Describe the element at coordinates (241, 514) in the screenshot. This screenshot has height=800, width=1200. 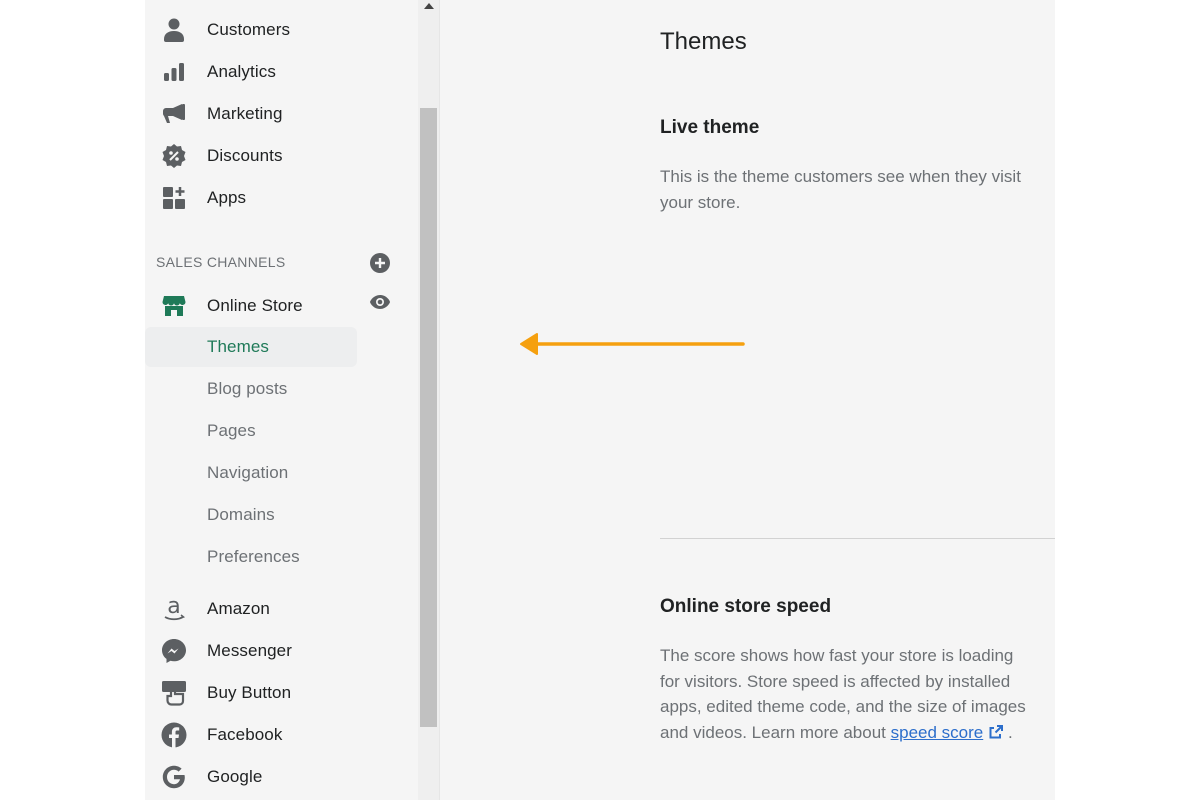
I see `sidebar-item-label: Domains` at that location.